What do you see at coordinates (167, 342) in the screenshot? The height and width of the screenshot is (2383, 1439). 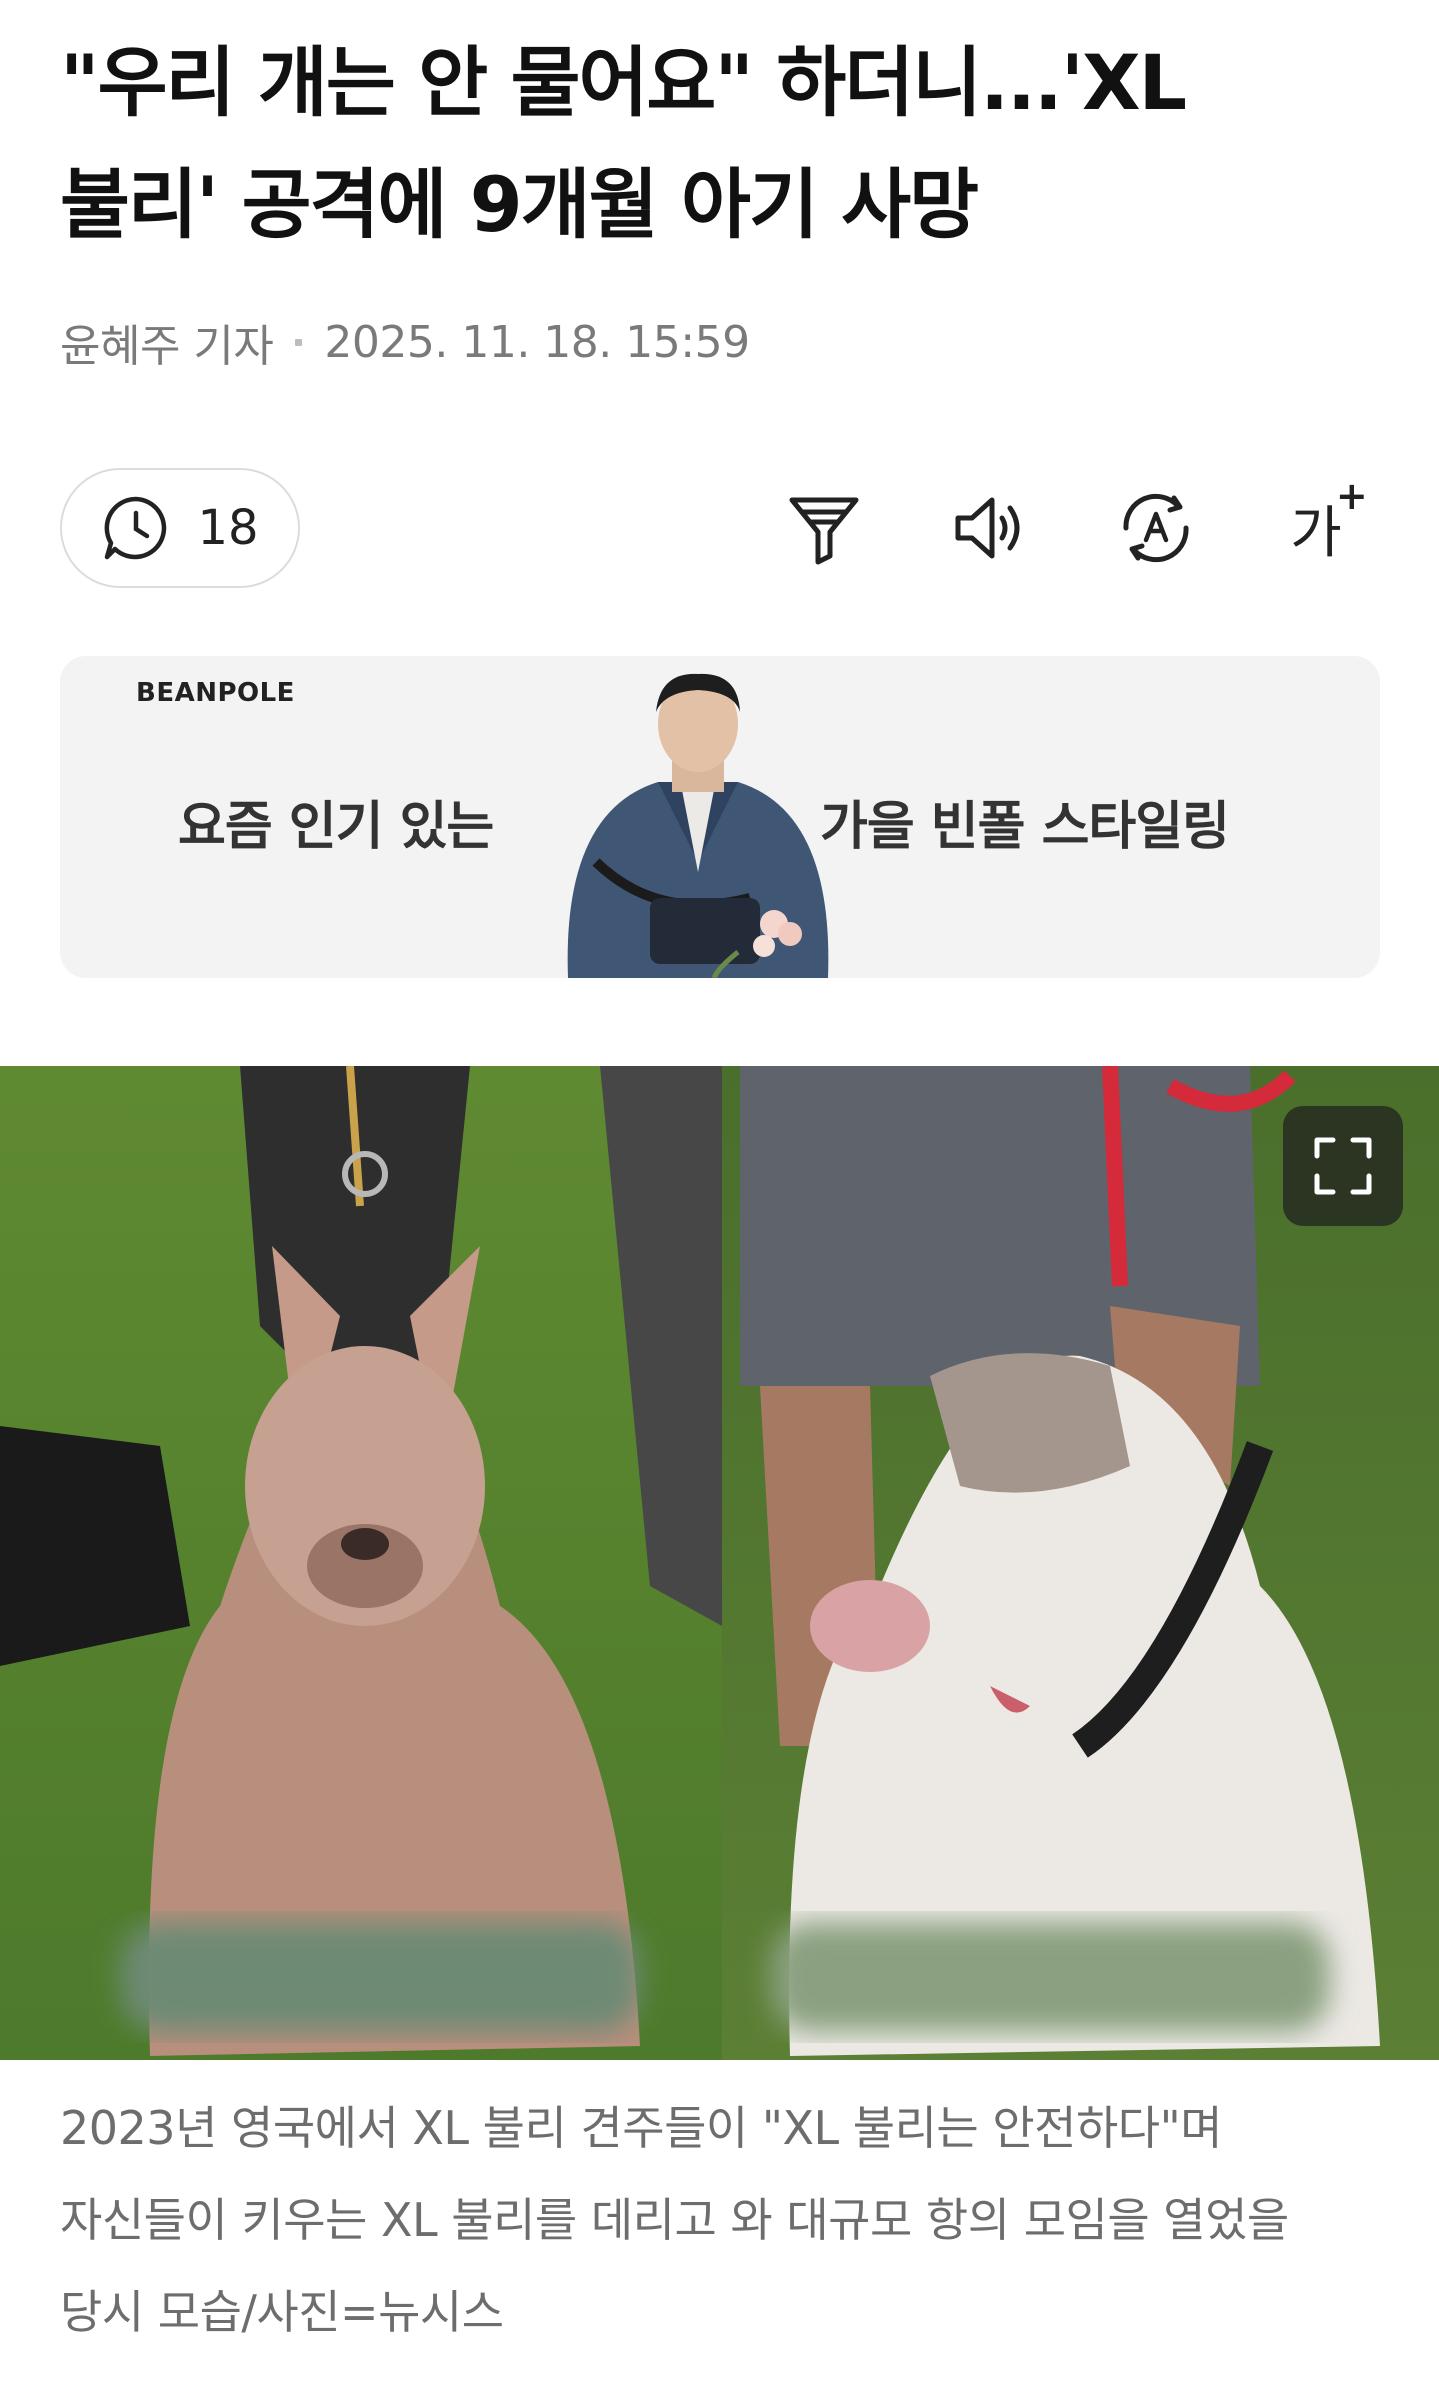 I see `reporter-name: 윤혜주 기자` at bounding box center [167, 342].